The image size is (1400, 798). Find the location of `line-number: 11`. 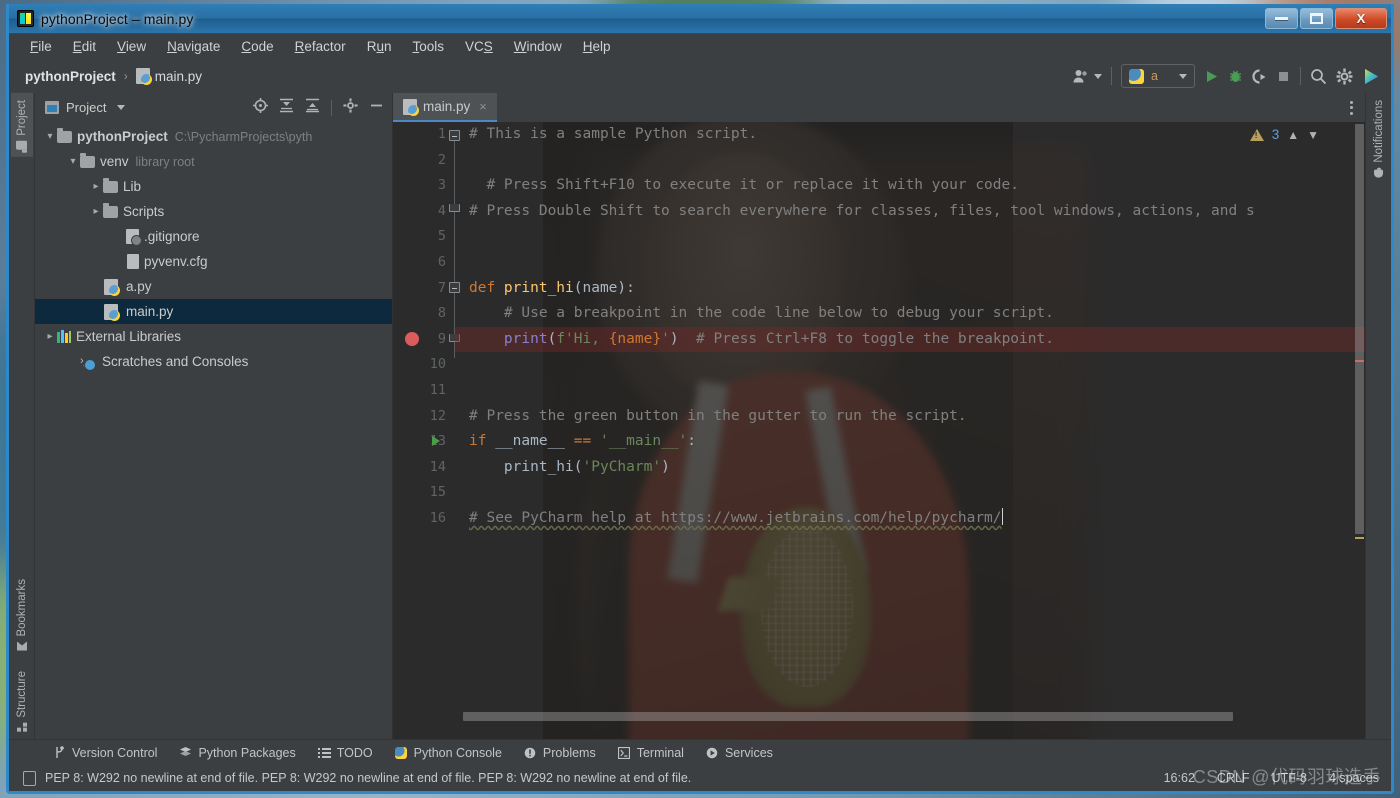

line-number: 11 is located at coordinates (437, 389).